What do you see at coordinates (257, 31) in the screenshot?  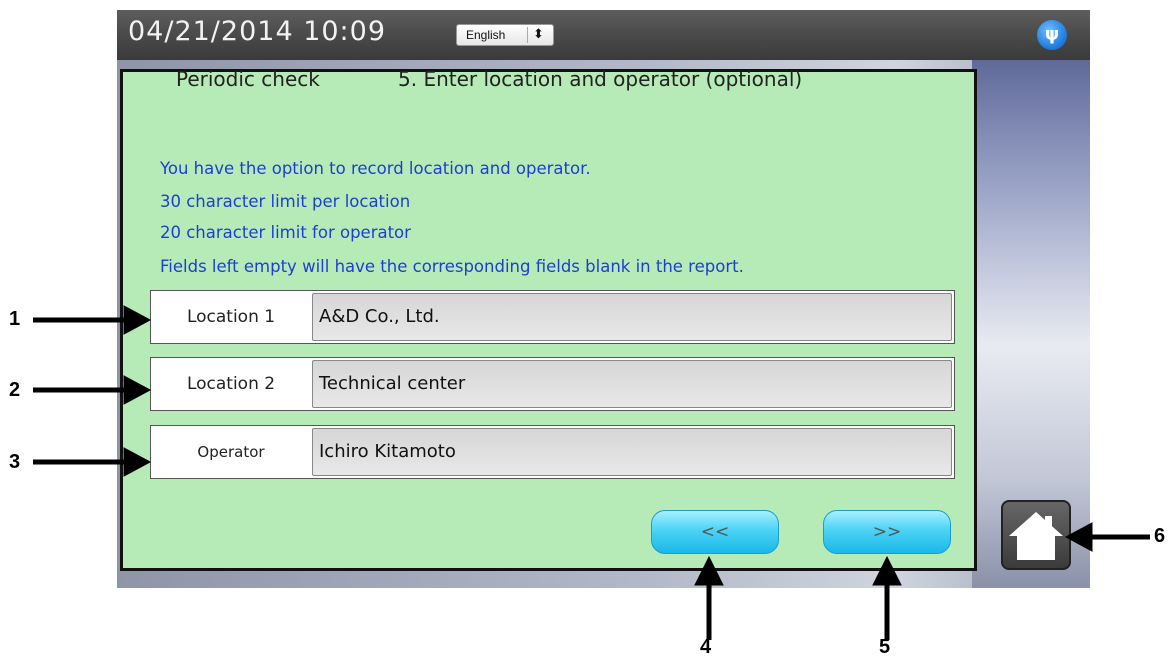 I see `datetime-display: 04/21/2014 10:09` at bounding box center [257, 31].